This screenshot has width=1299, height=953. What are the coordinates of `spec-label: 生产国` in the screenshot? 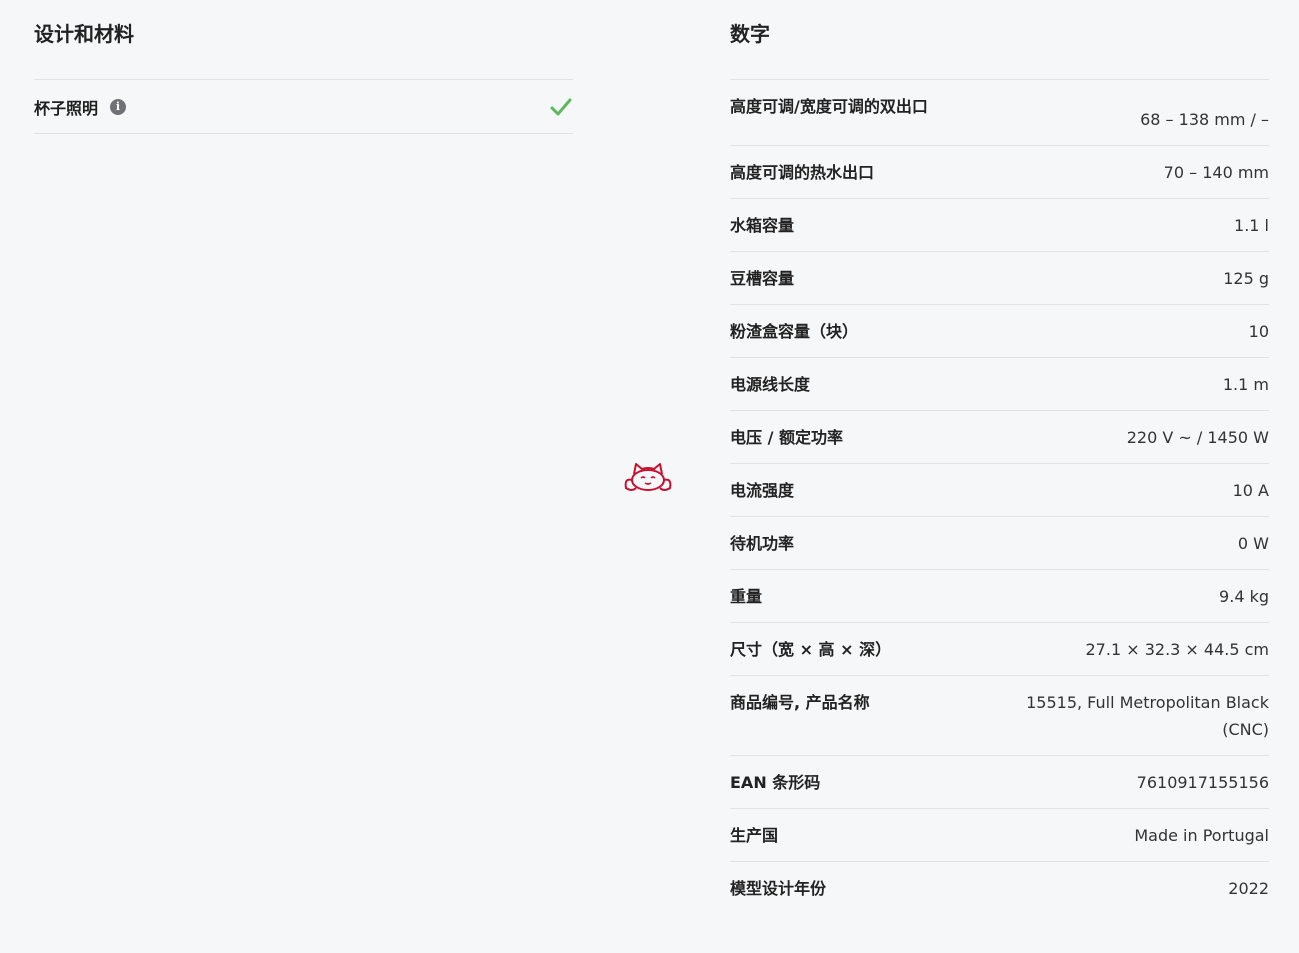 It's located at (754, 835).